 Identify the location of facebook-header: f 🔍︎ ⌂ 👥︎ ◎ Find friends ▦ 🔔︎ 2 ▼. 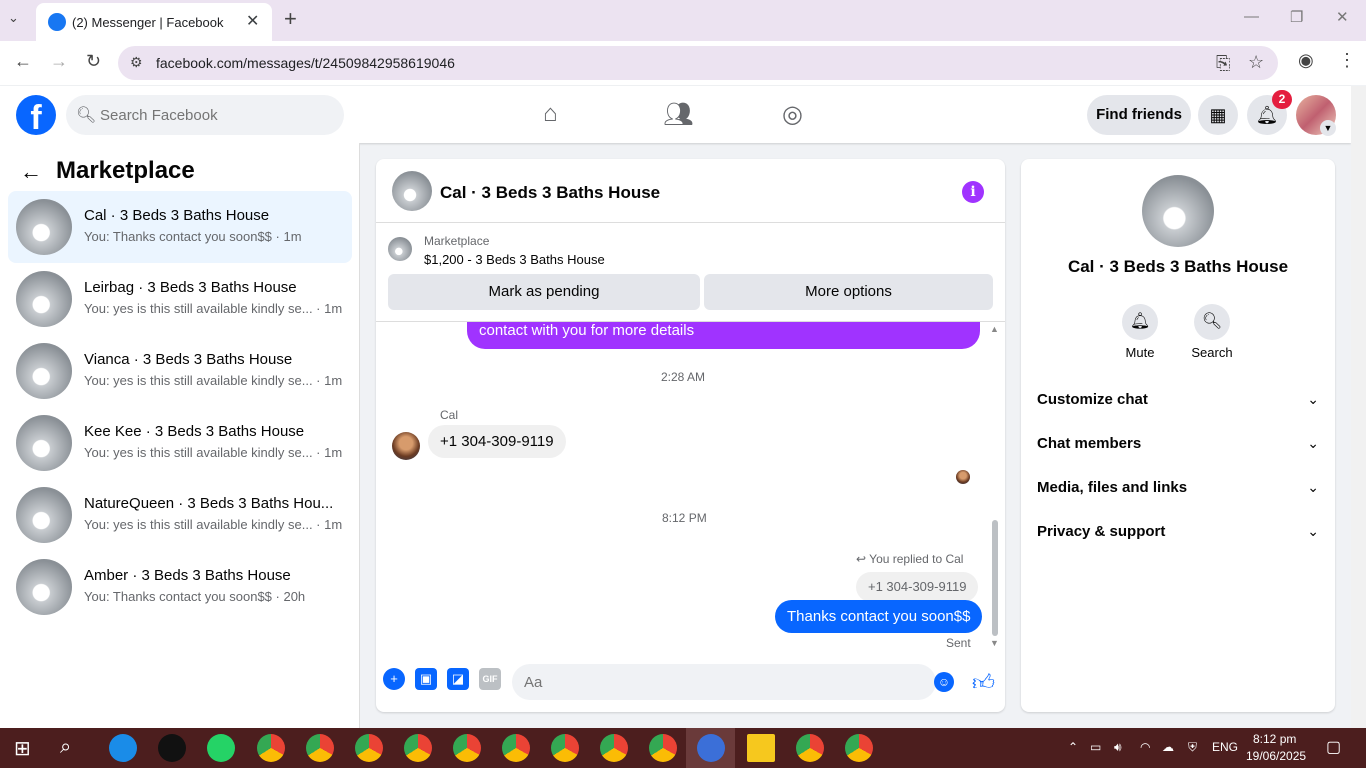
(675, 114).